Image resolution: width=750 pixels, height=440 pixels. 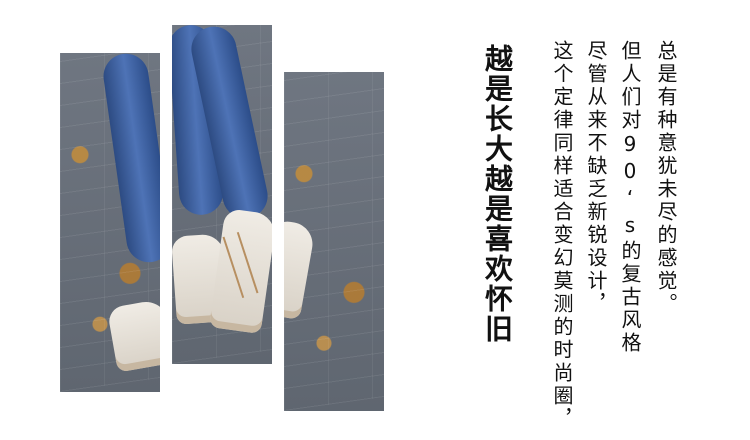 What do you see at coordinates (630, 197) in the screenshot?
I see `paragraph-line-3: 但人们对90‘s的复古风格` at bounding box center [630, 197].